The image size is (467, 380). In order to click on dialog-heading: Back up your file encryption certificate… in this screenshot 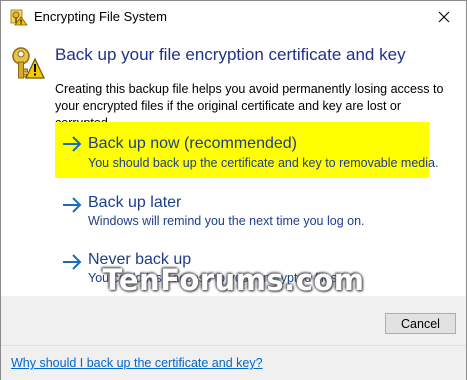, I will do `click(230, 54)`.